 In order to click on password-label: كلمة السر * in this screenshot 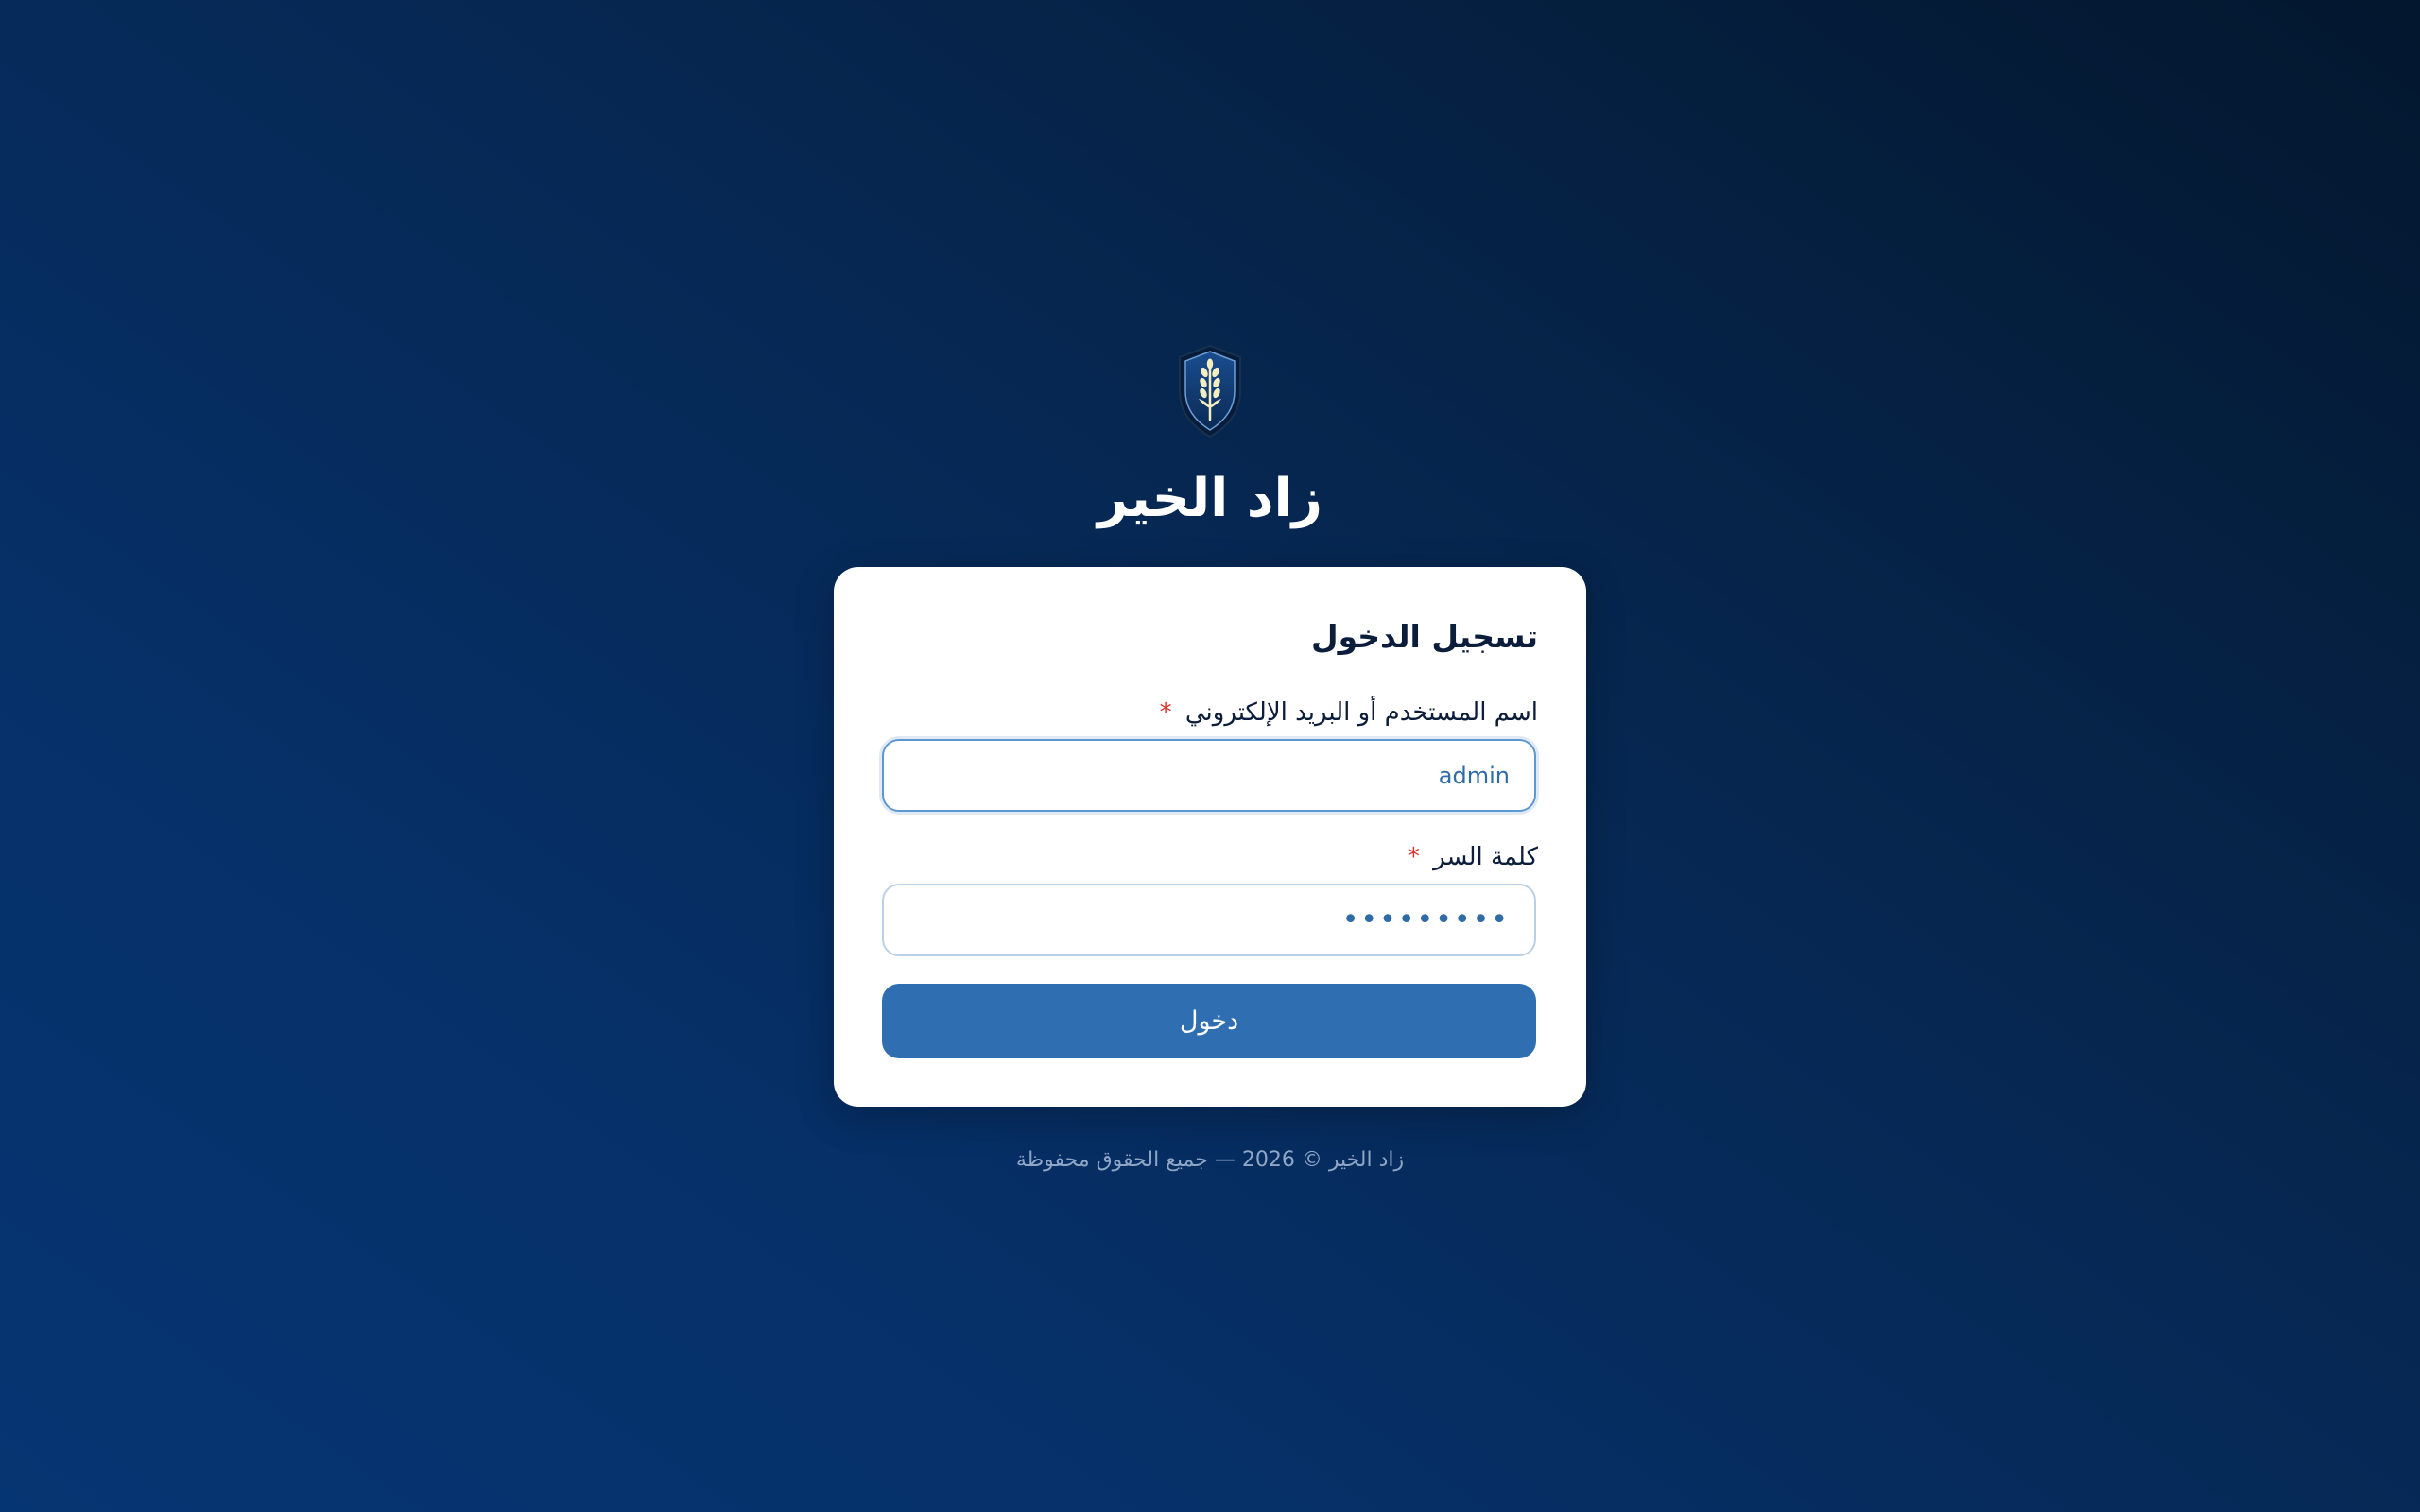, I will do `click(1473, 857)`.